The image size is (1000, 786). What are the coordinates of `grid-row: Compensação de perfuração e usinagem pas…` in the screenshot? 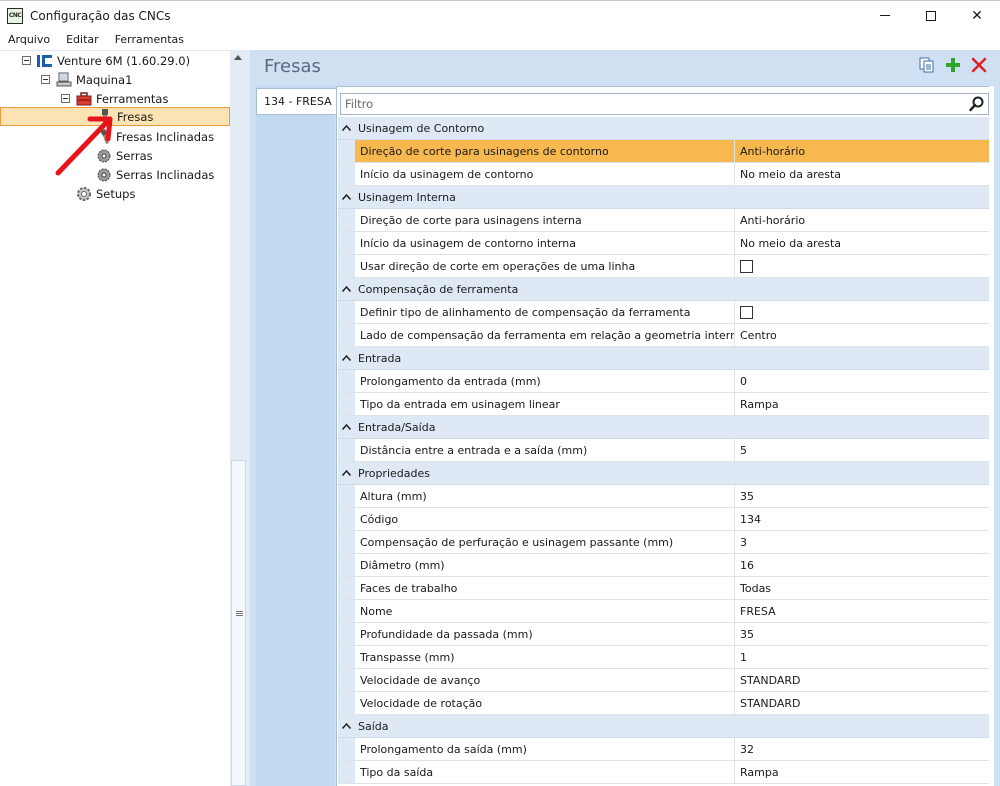 It's located at (663, 542).